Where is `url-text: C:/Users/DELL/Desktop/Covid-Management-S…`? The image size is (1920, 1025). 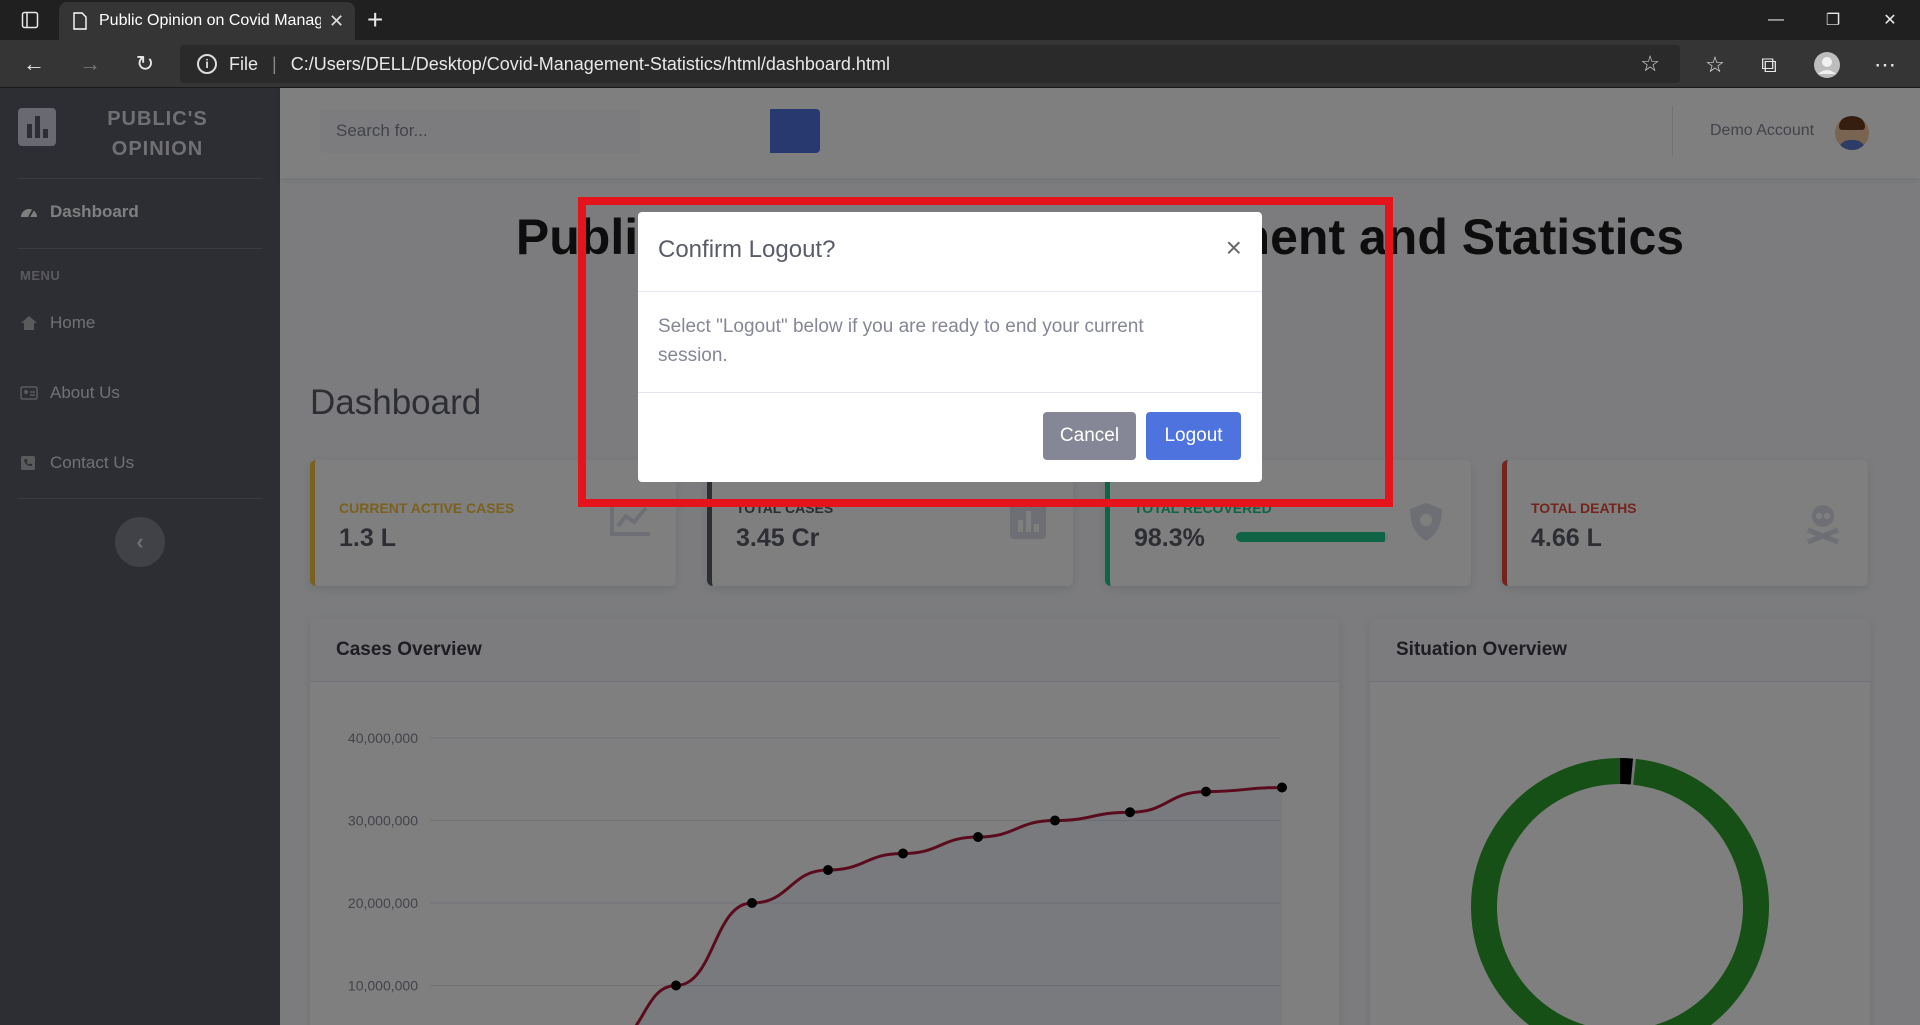
url-text: C:/Users/DELL/Desktop/Covid-Management-S… is located at coordinates (590, 64).